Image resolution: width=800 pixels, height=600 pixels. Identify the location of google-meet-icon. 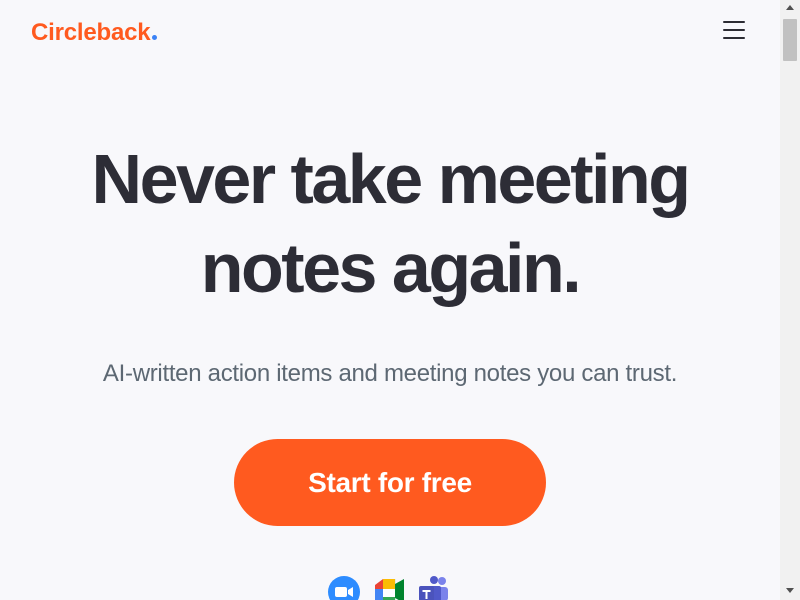
(389, 588).